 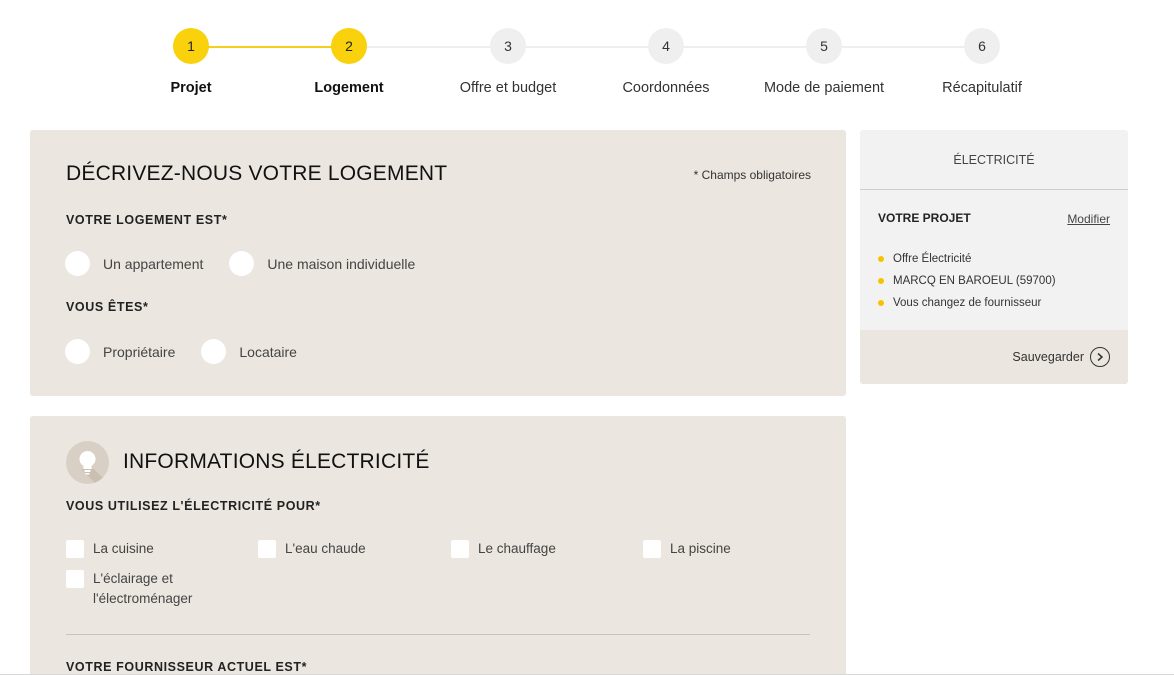 I want to click on step-logement: 2 Logement, so click(x=349, y=62).